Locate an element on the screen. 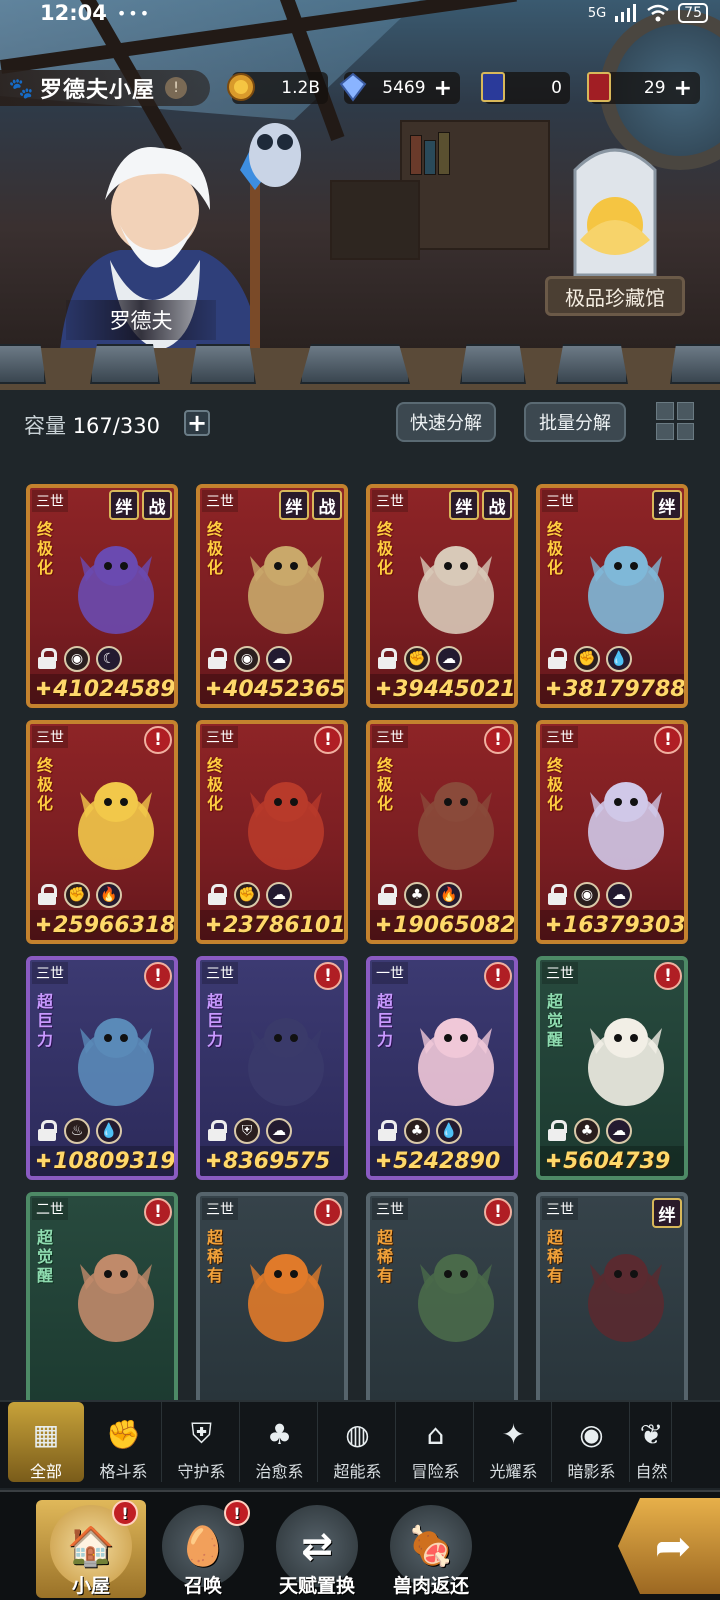 This screenshot has width=720, height=1600. expand-capacity-button: + is located at coordinates (197, 423).